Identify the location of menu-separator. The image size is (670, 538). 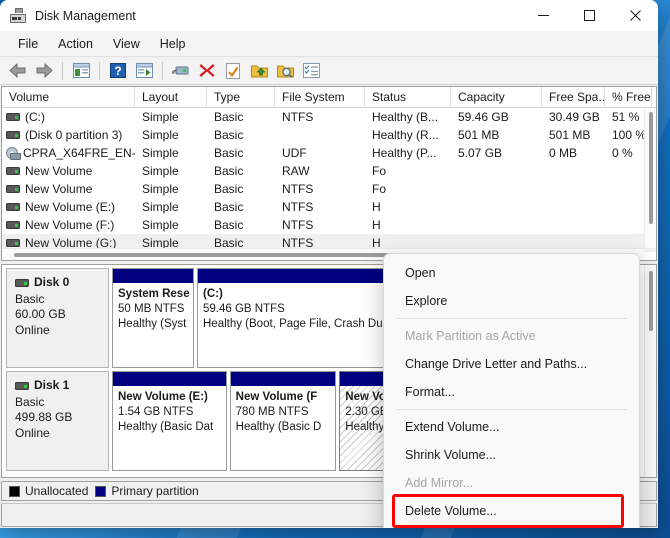
(511, 409).